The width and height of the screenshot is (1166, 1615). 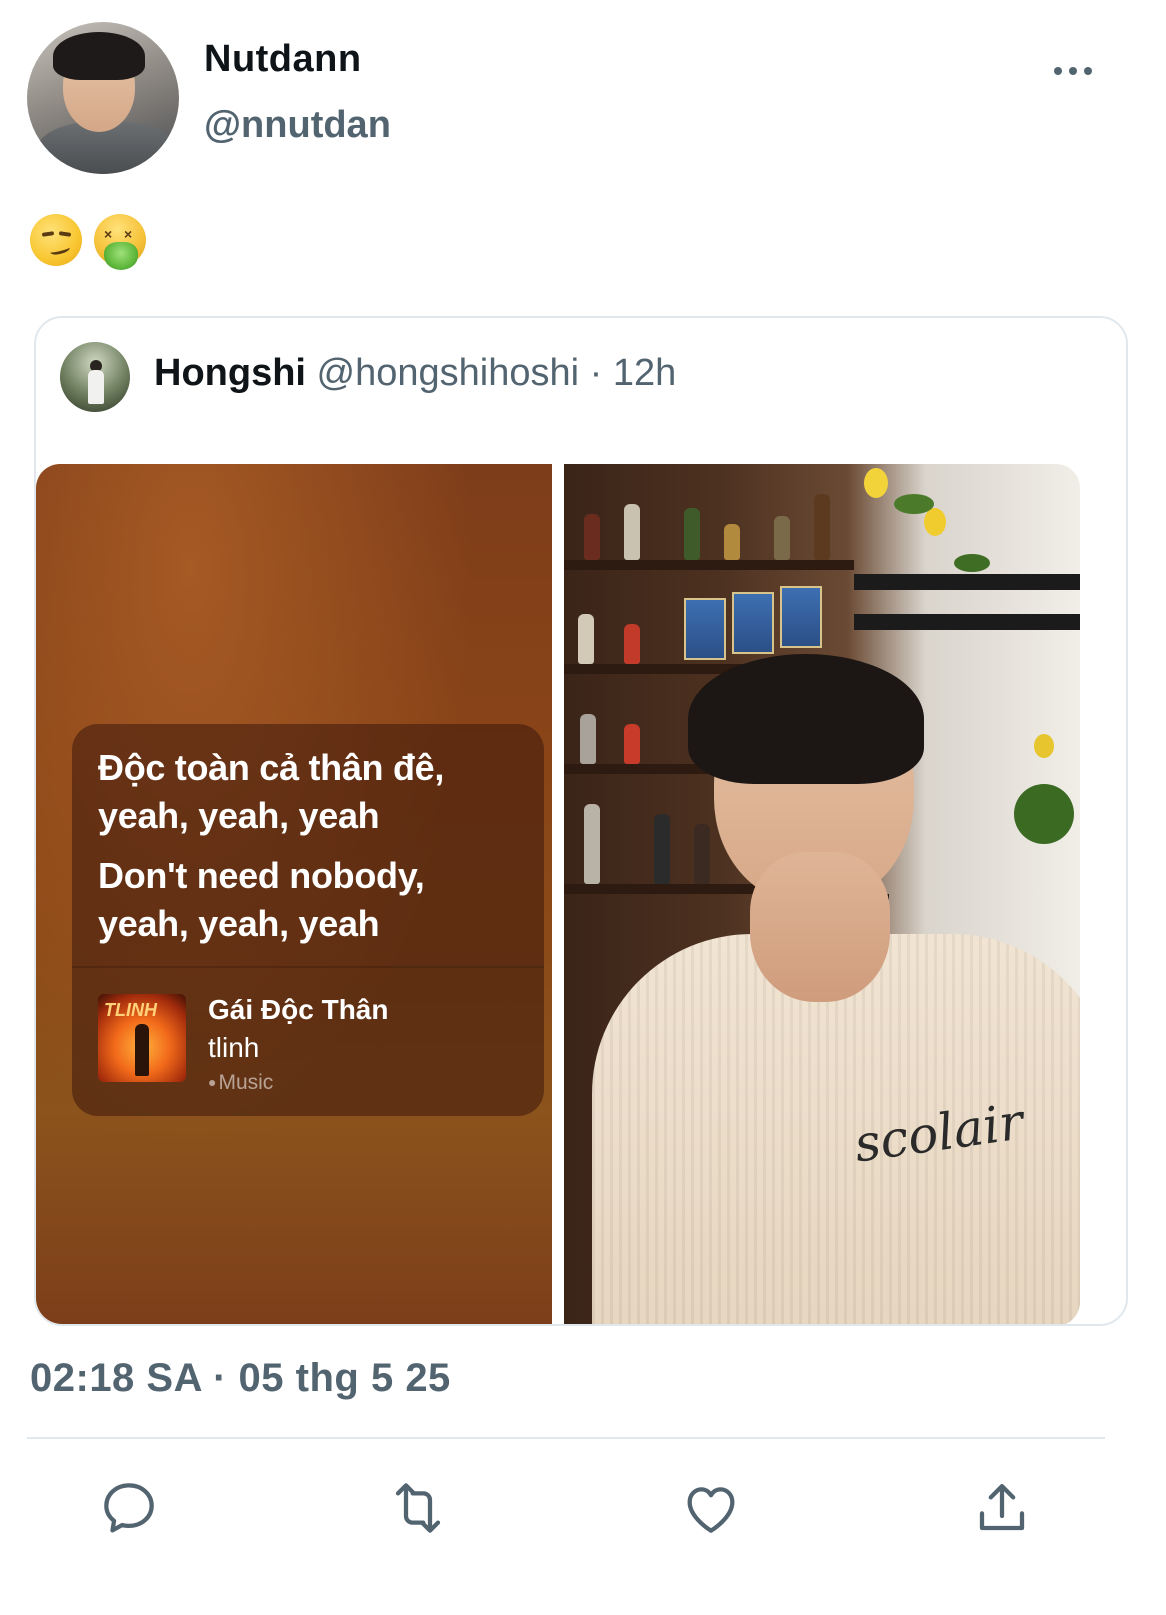 I want to click on reply-button, so click(x=129, y=1508).